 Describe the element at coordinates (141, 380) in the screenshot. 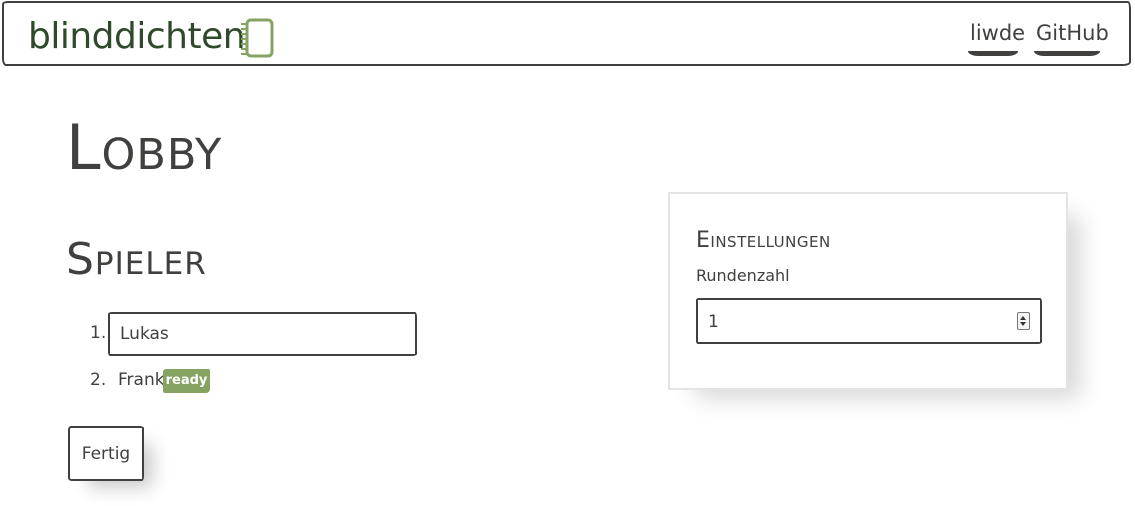

I see `player-name-frank: Frank` at that location.